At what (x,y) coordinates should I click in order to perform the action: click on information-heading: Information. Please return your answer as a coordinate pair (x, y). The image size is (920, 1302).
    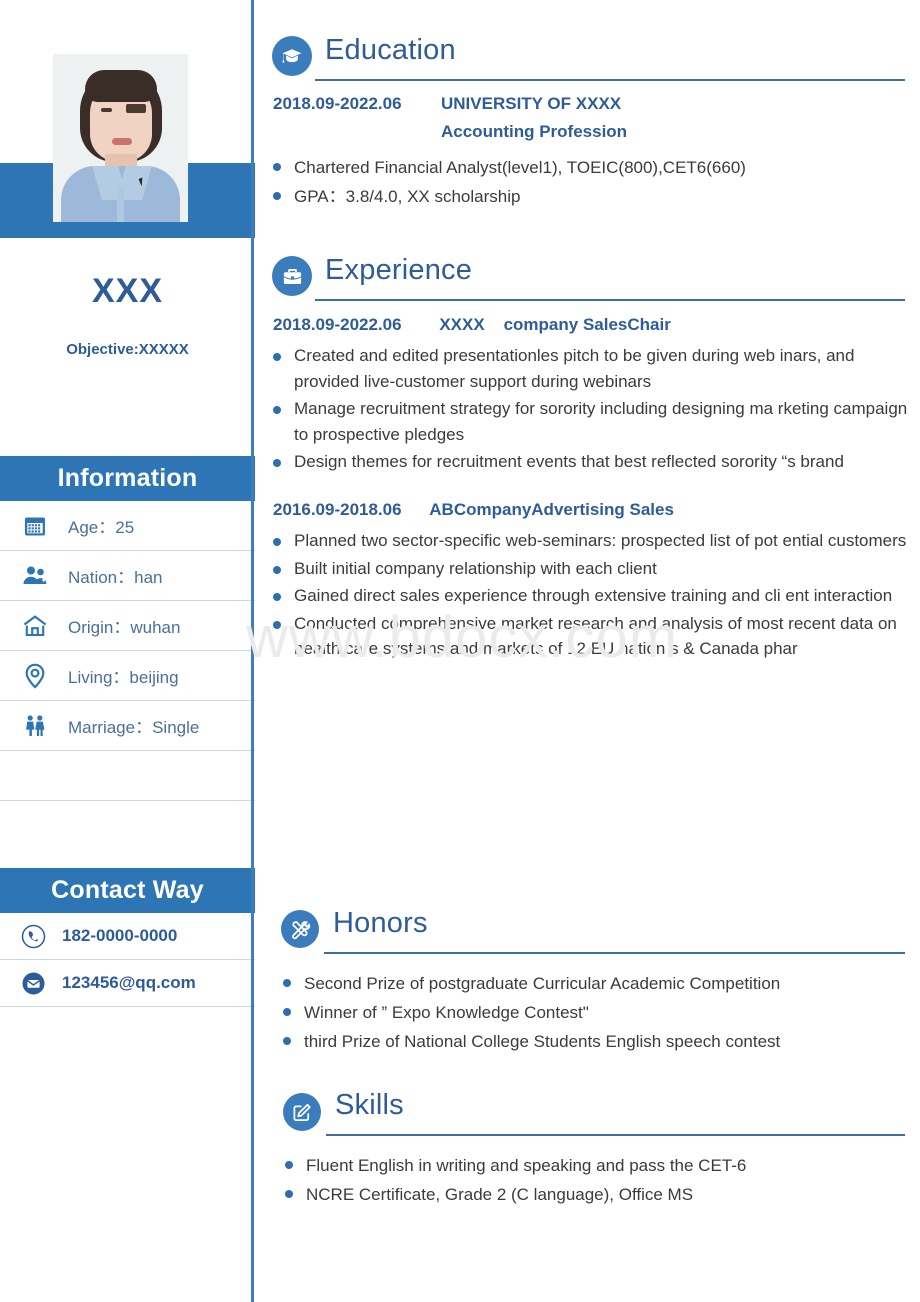
    Looking at the image, I should click on (127, 478).